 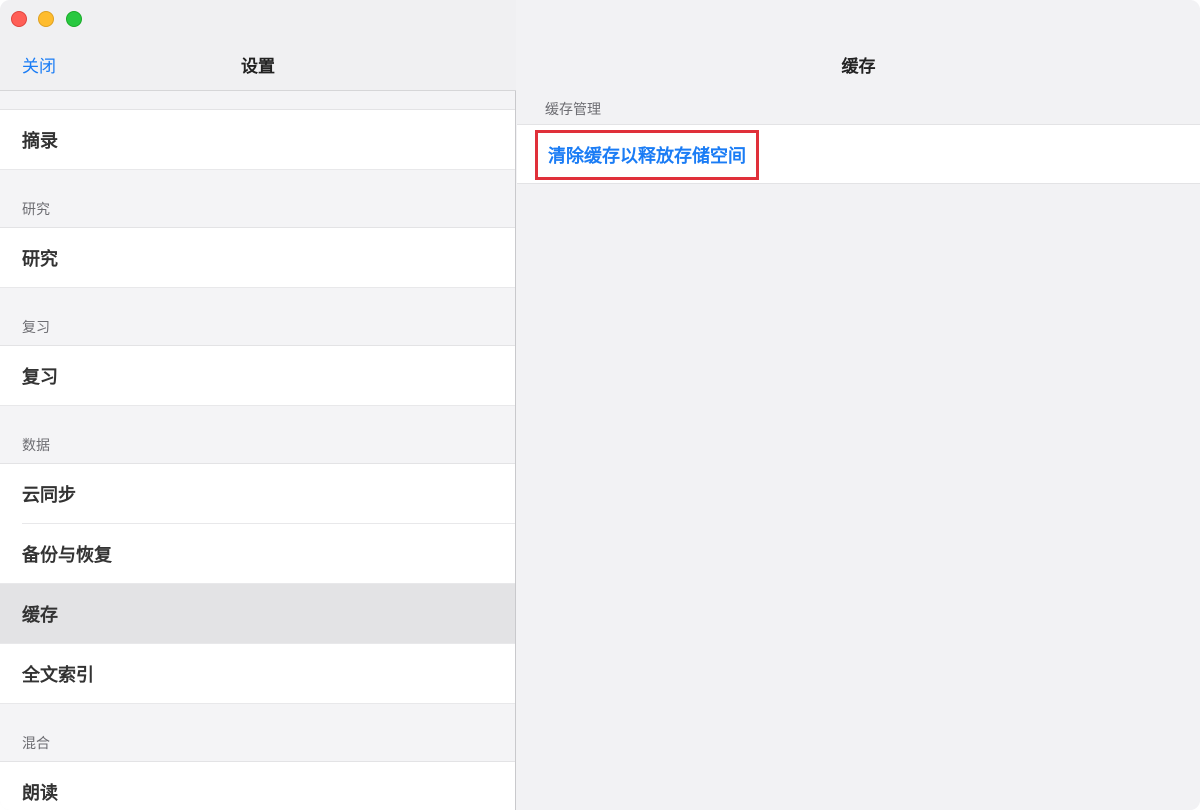 I want to click on sidebar-item-review: 复习, so click(x=257, y=376).